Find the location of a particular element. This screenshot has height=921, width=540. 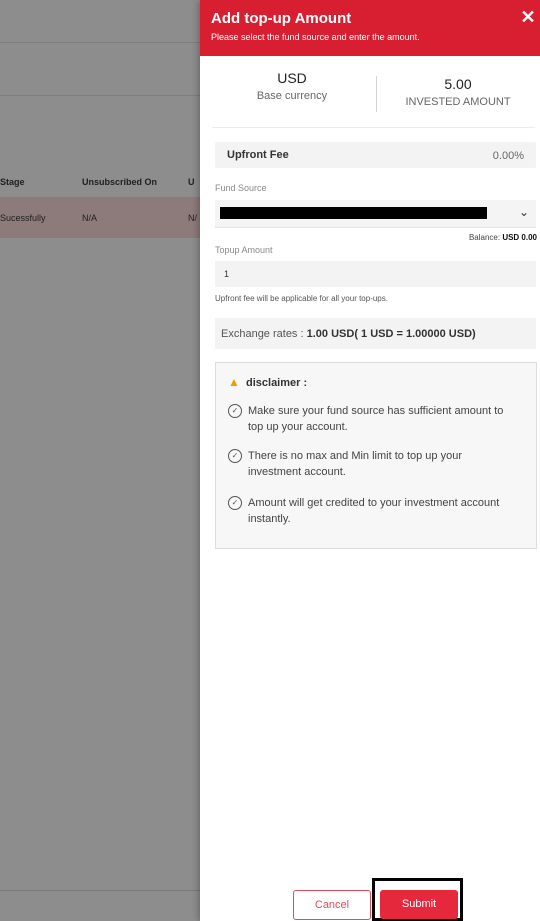

upfront-fee-value: 0.00% is located at coordinates (508, 156).